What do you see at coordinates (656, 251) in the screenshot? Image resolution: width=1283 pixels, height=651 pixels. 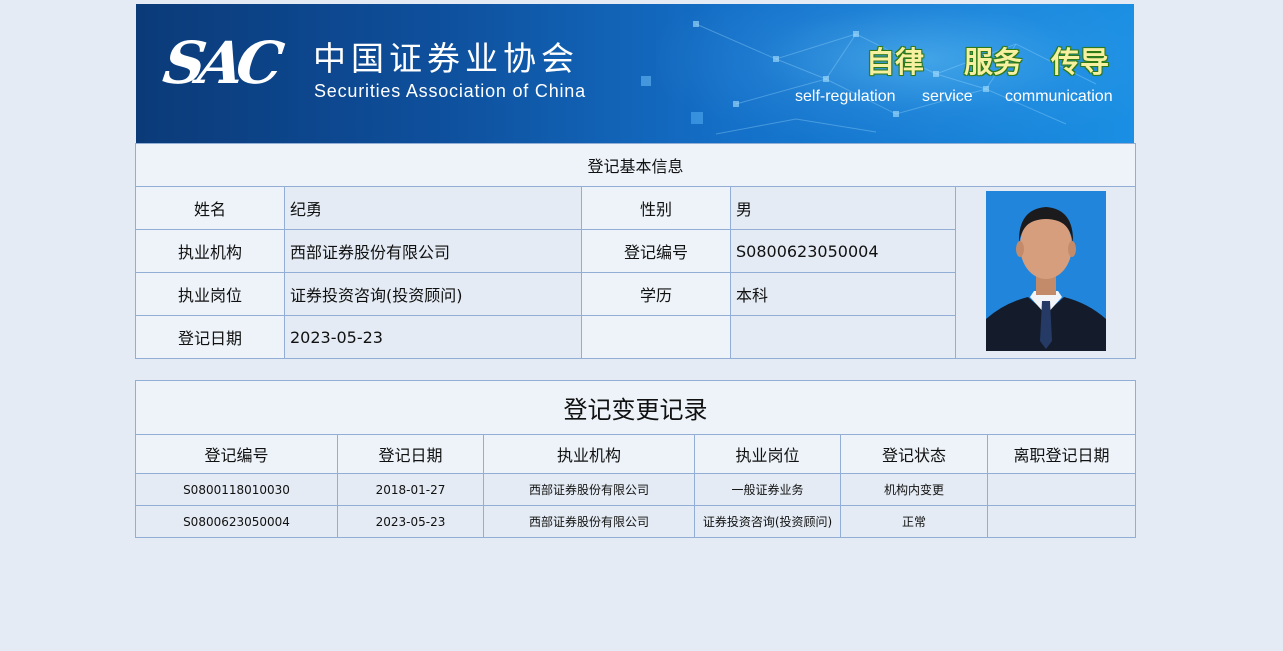 I see `reg-no-label: 登记编号` at bounding box center [656, 251].